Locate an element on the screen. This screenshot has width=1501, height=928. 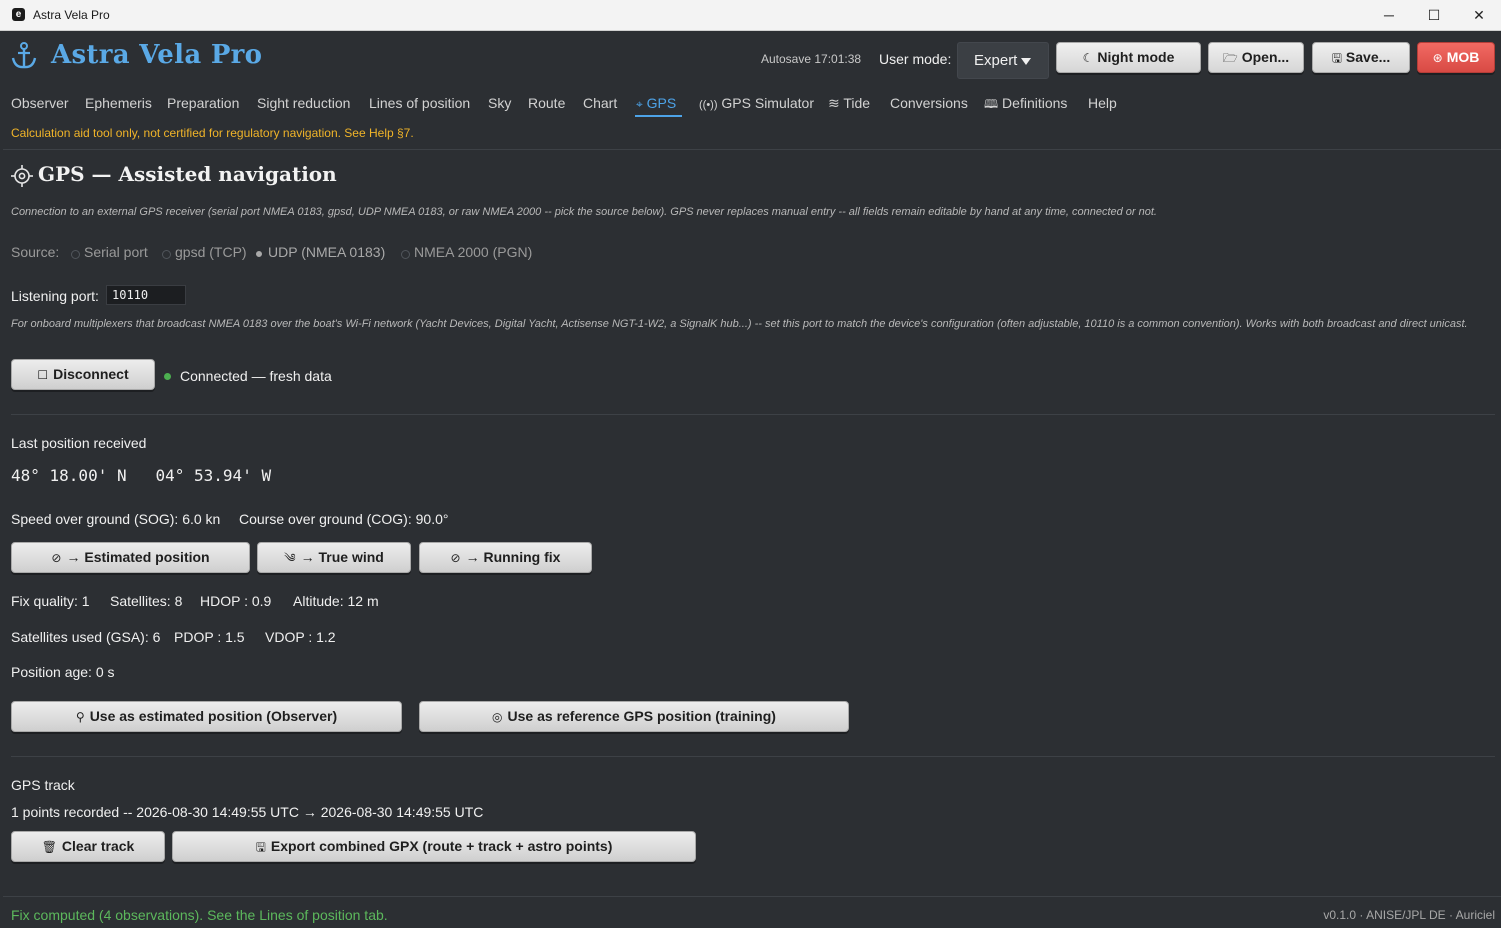
clear-track-button: 🗑 Clear track is located at coordinates (88, 846).